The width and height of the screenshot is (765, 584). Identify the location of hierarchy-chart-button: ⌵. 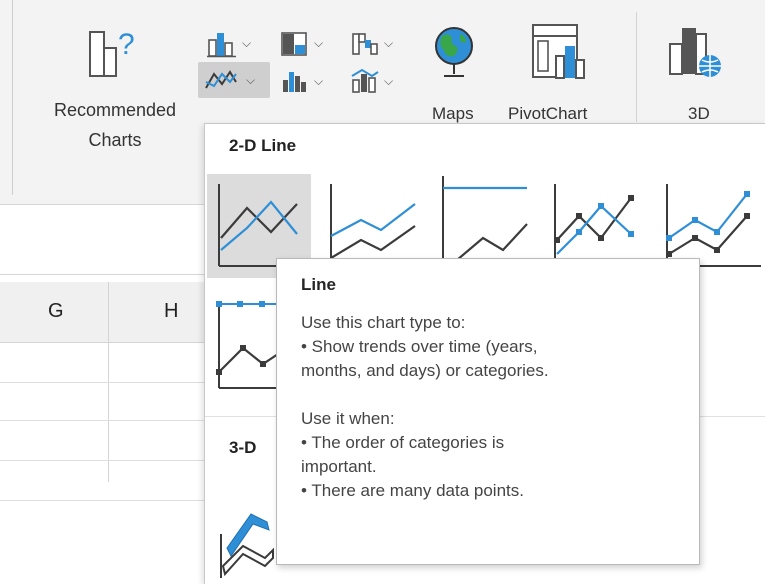
(304, 43).